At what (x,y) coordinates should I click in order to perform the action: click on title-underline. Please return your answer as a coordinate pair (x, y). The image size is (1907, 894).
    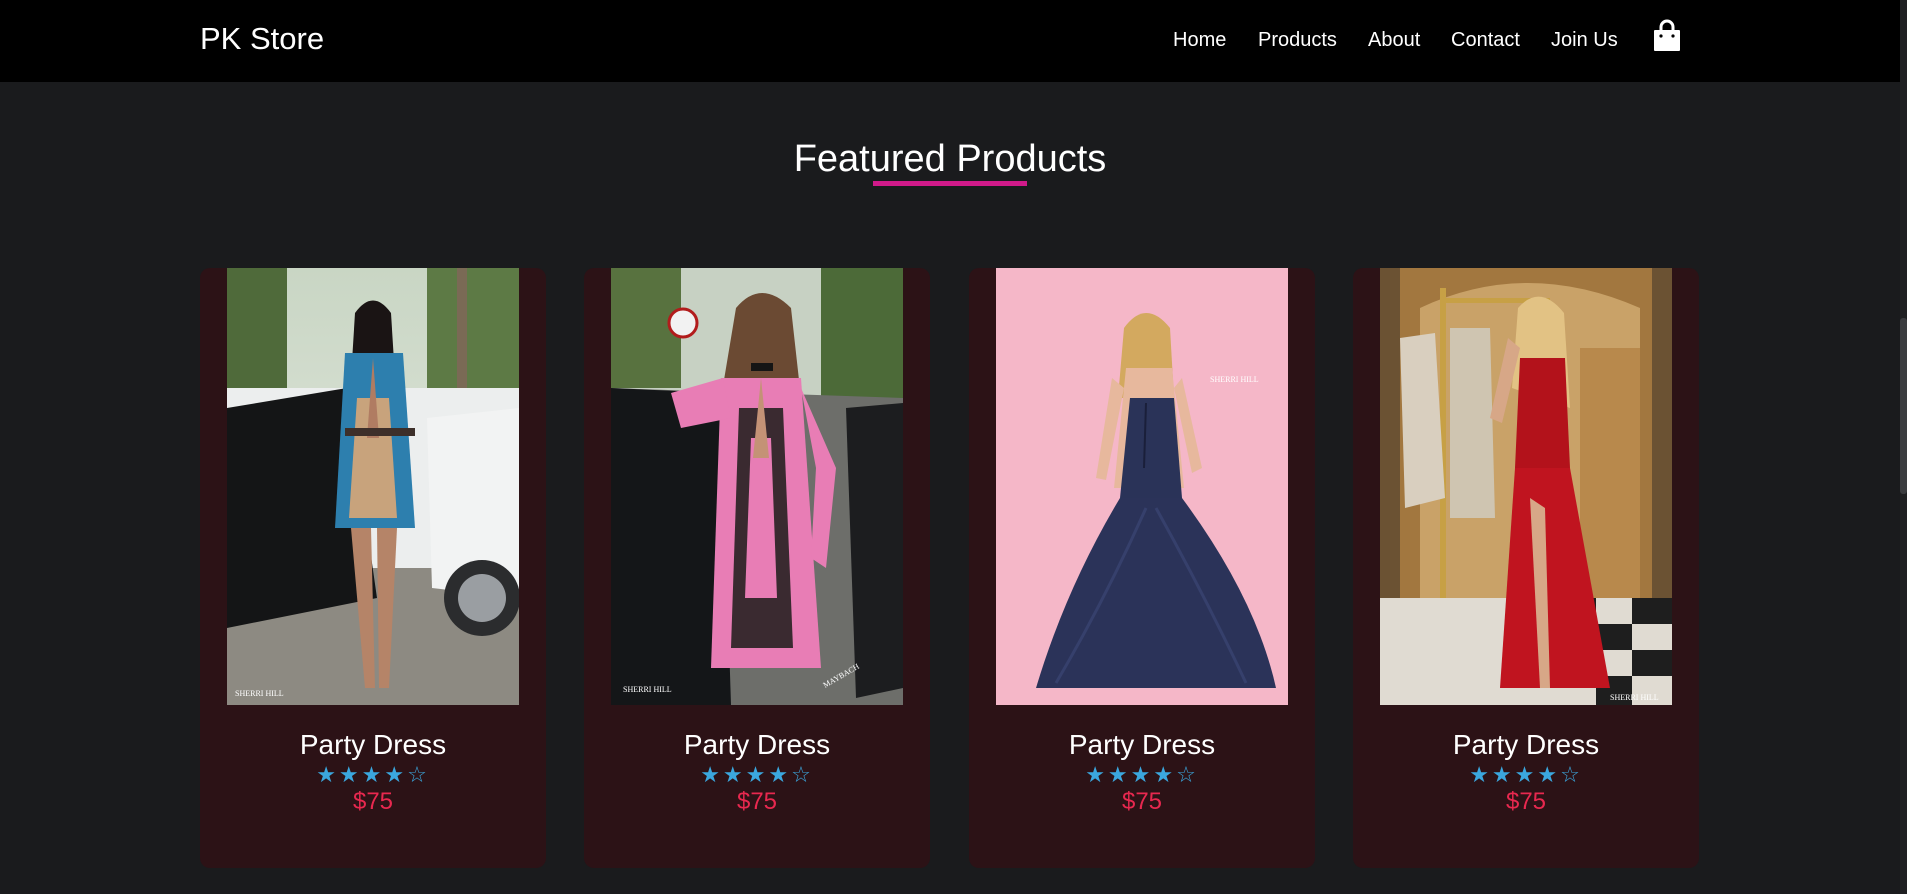
    Looking at the image, I should click on (950, 183).